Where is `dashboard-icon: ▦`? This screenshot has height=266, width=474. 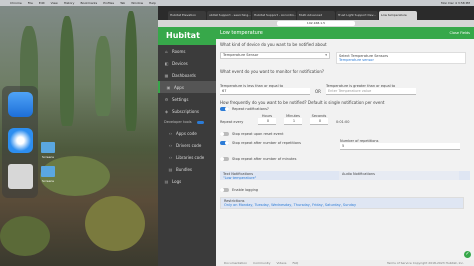
dashboard-icon: ▦ is located at coordinates (166, 75).